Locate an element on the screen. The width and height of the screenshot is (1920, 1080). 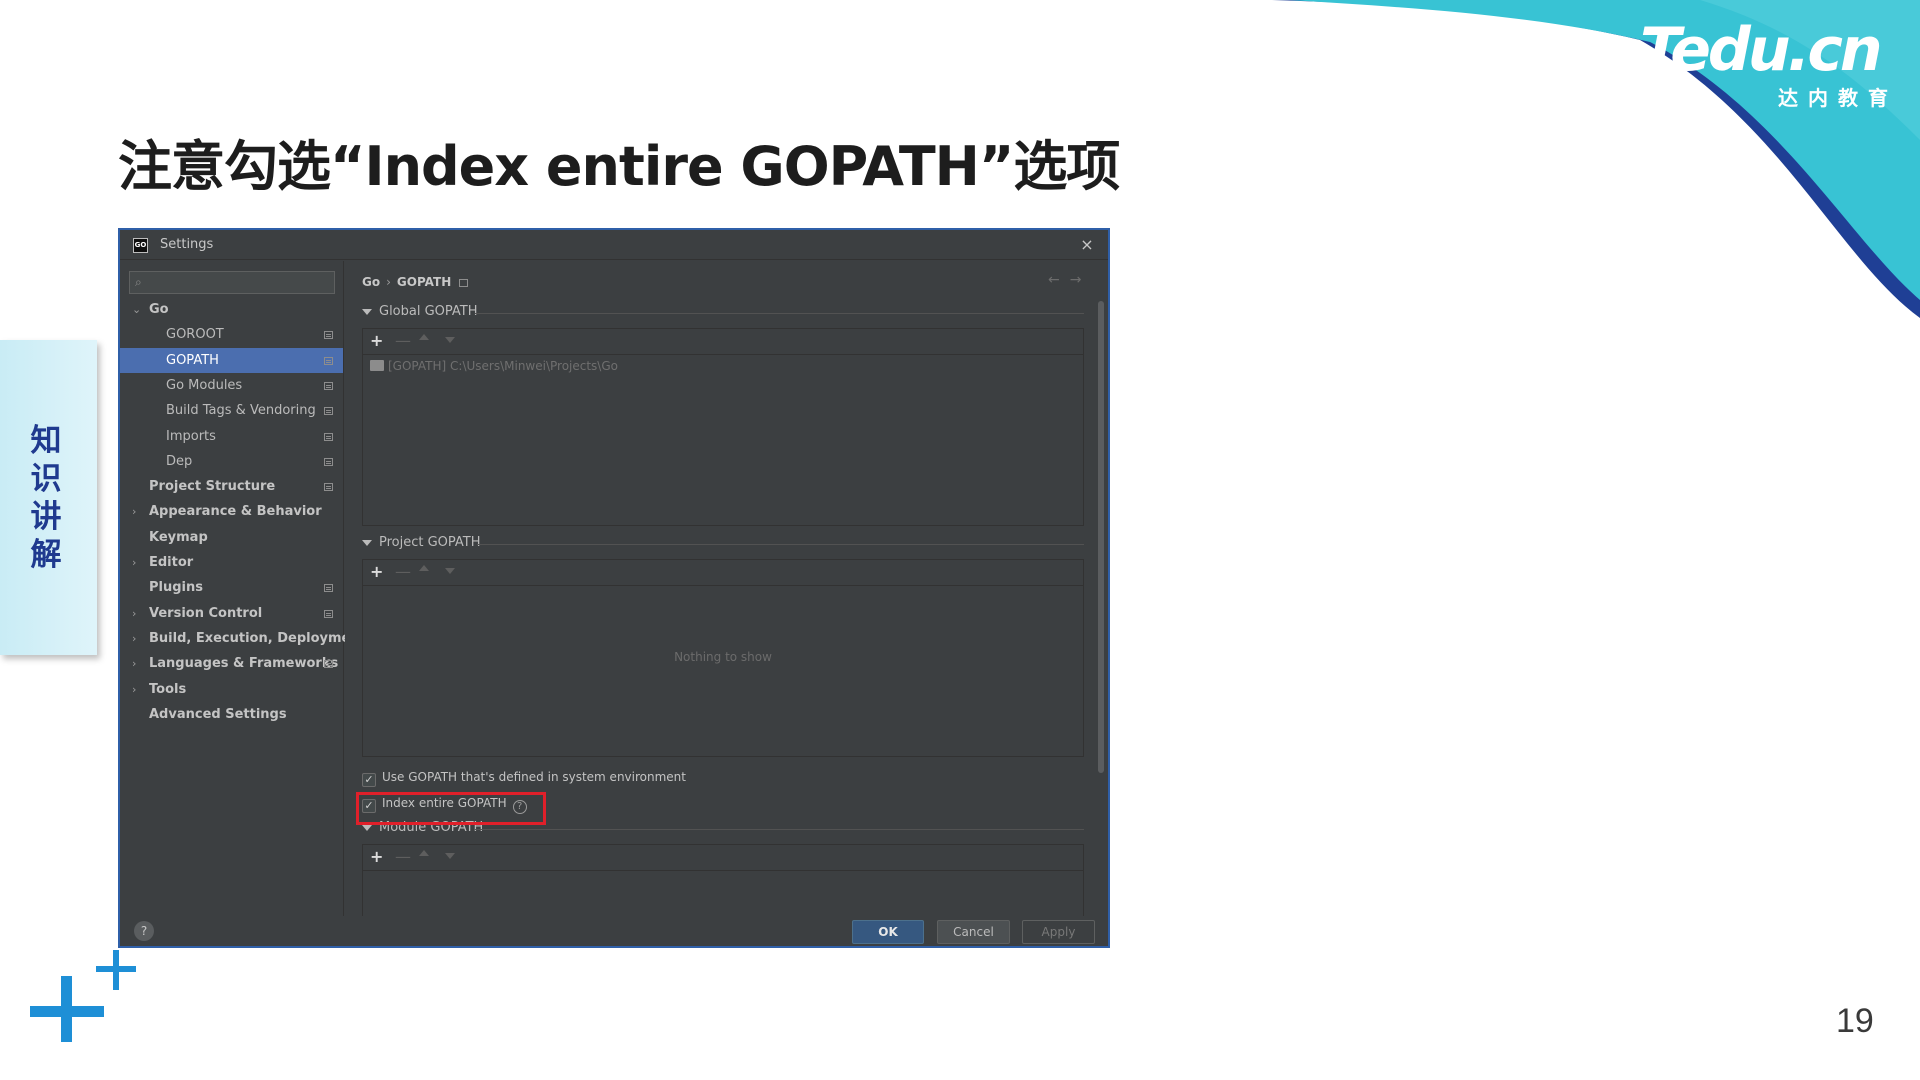
tree-item-label: Build Tags & Vendoring is located at coordinates (241, 411).